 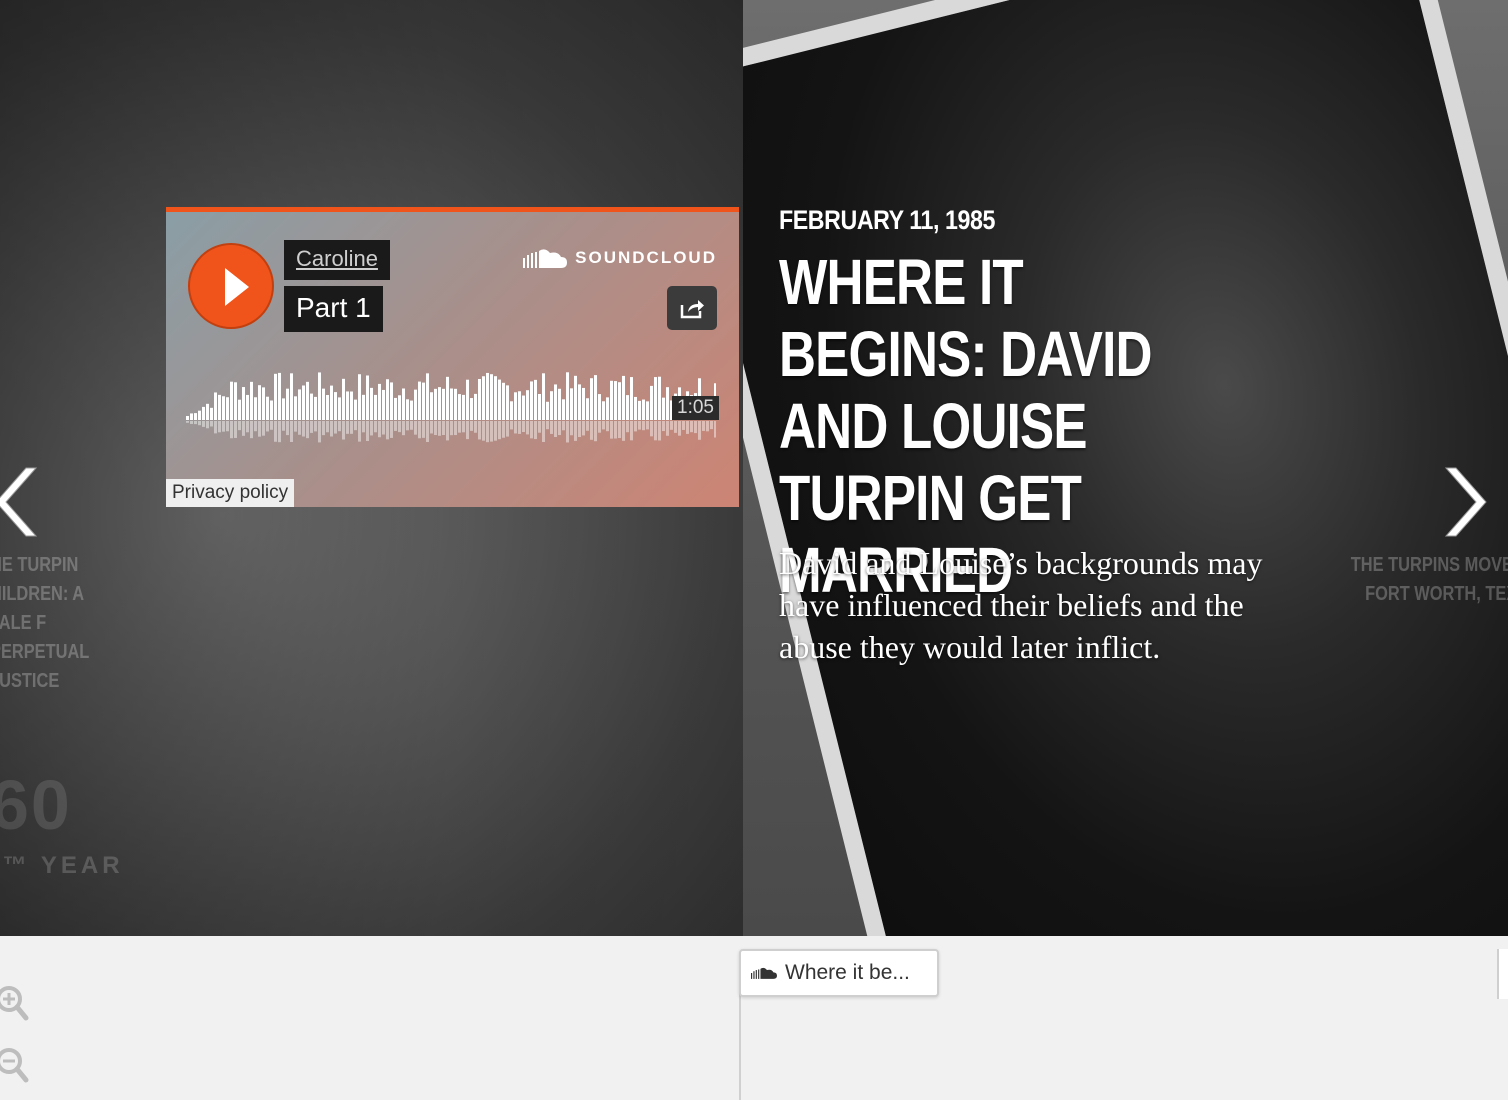 I want to click on zoom-in-button, so click(x=15, y=1004).